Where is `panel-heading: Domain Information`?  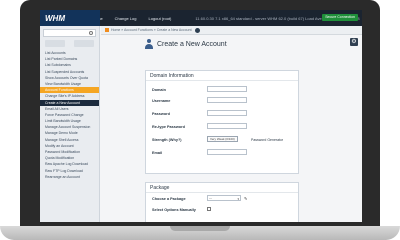 panel-heading: Domain Information is located at coordinates (222, 76).